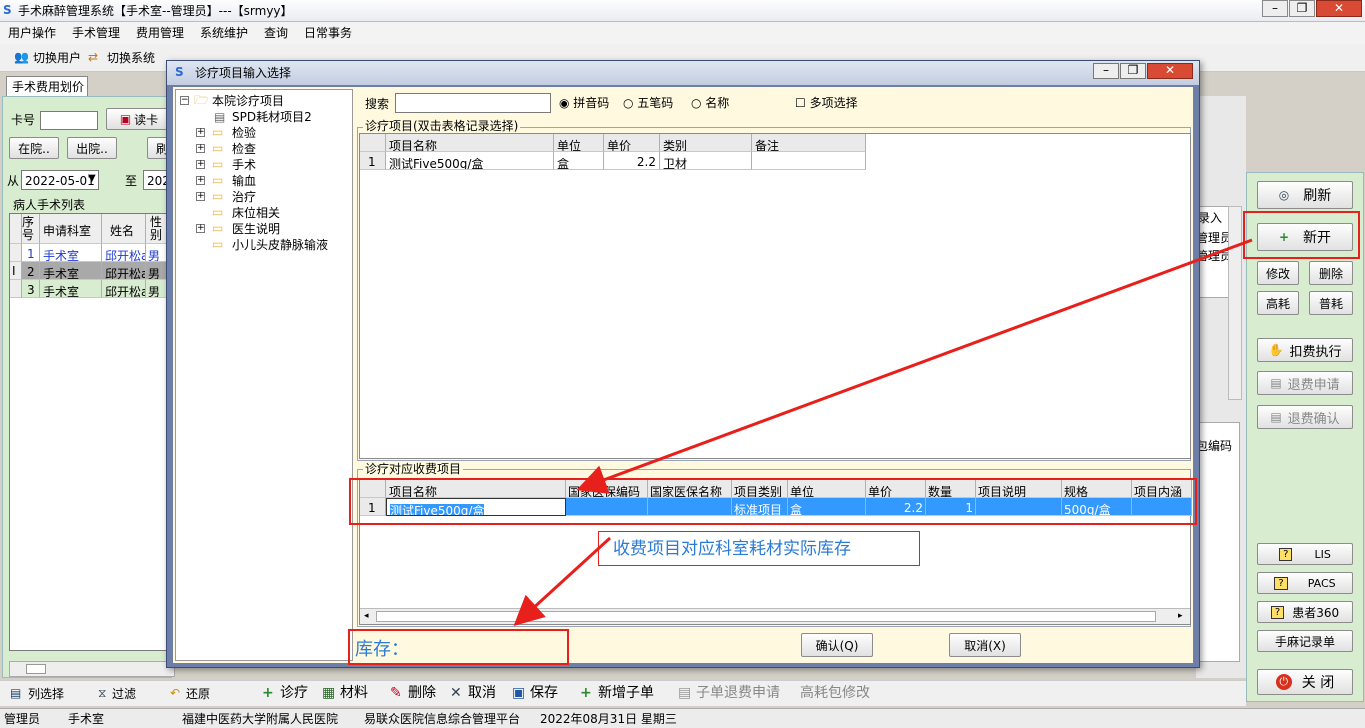 This screenshot has height=728, width=1365. What do you see at coordinates (562, 581) in the screenshot?
I see `arrow-callout-to-stock` at bounding box center [562, 581].